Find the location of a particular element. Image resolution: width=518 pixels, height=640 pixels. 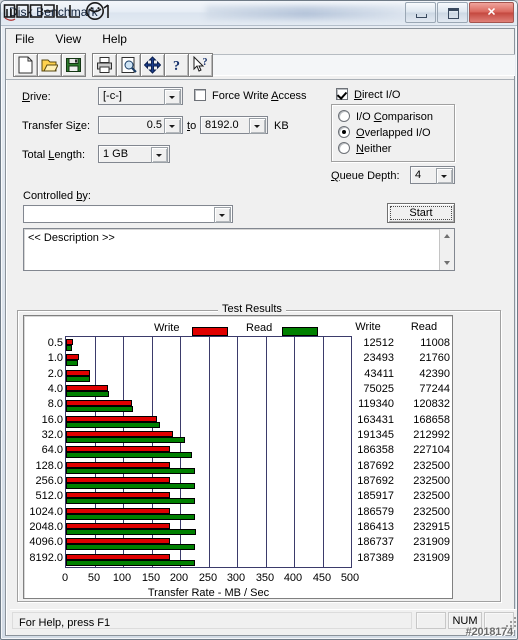

maximize-button is located at coordinates (452, 12).